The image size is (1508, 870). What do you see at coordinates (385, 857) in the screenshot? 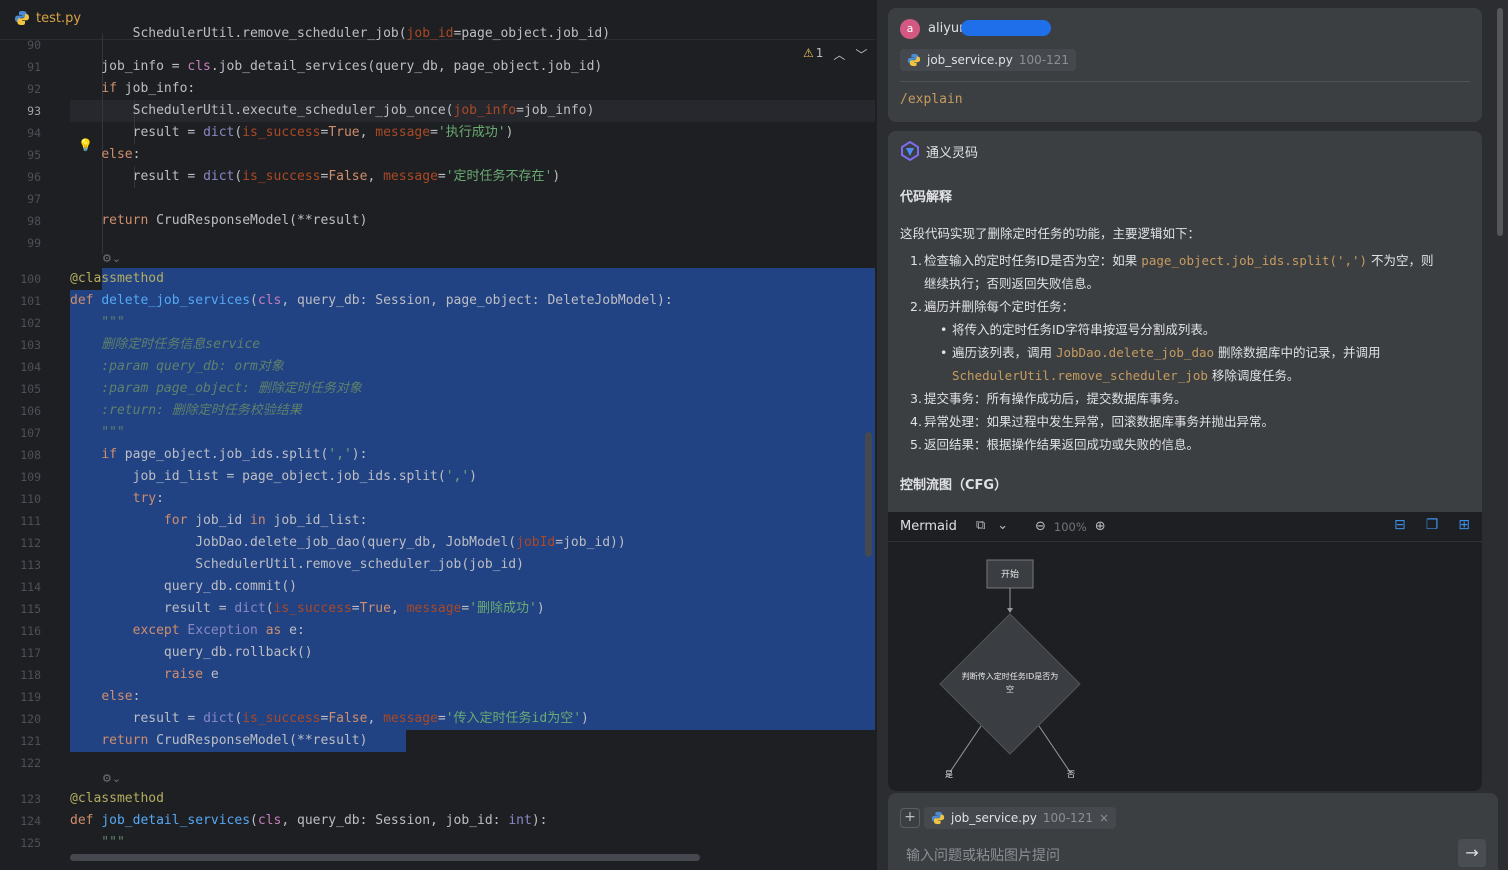
I see `horizontal-scrollbar` at bounding box center [385, 857].